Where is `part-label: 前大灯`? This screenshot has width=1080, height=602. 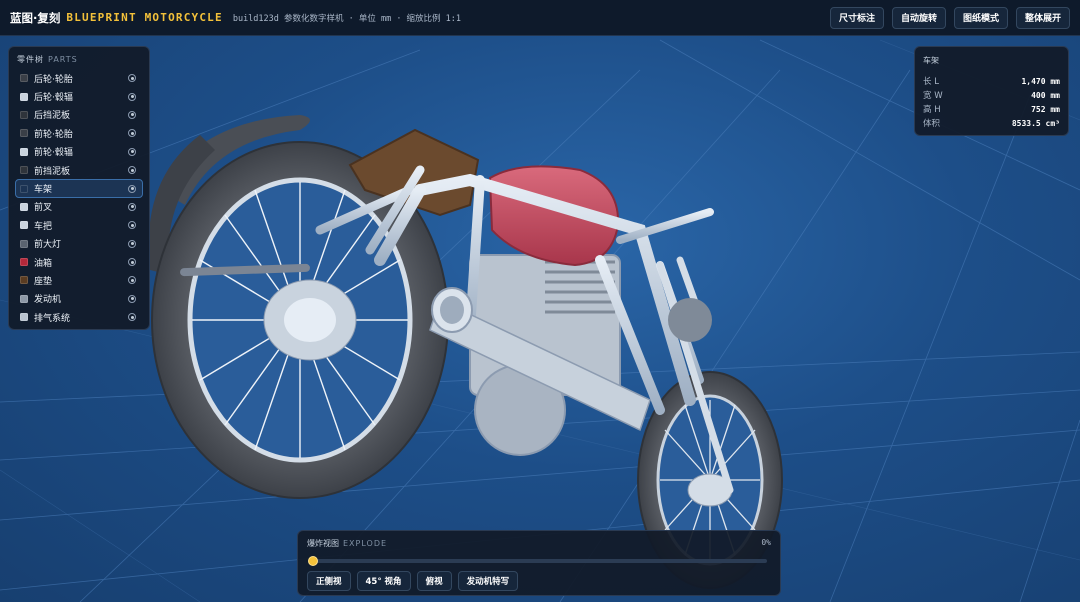
part-label: 前大灯 is located at coordinates (48, 245).